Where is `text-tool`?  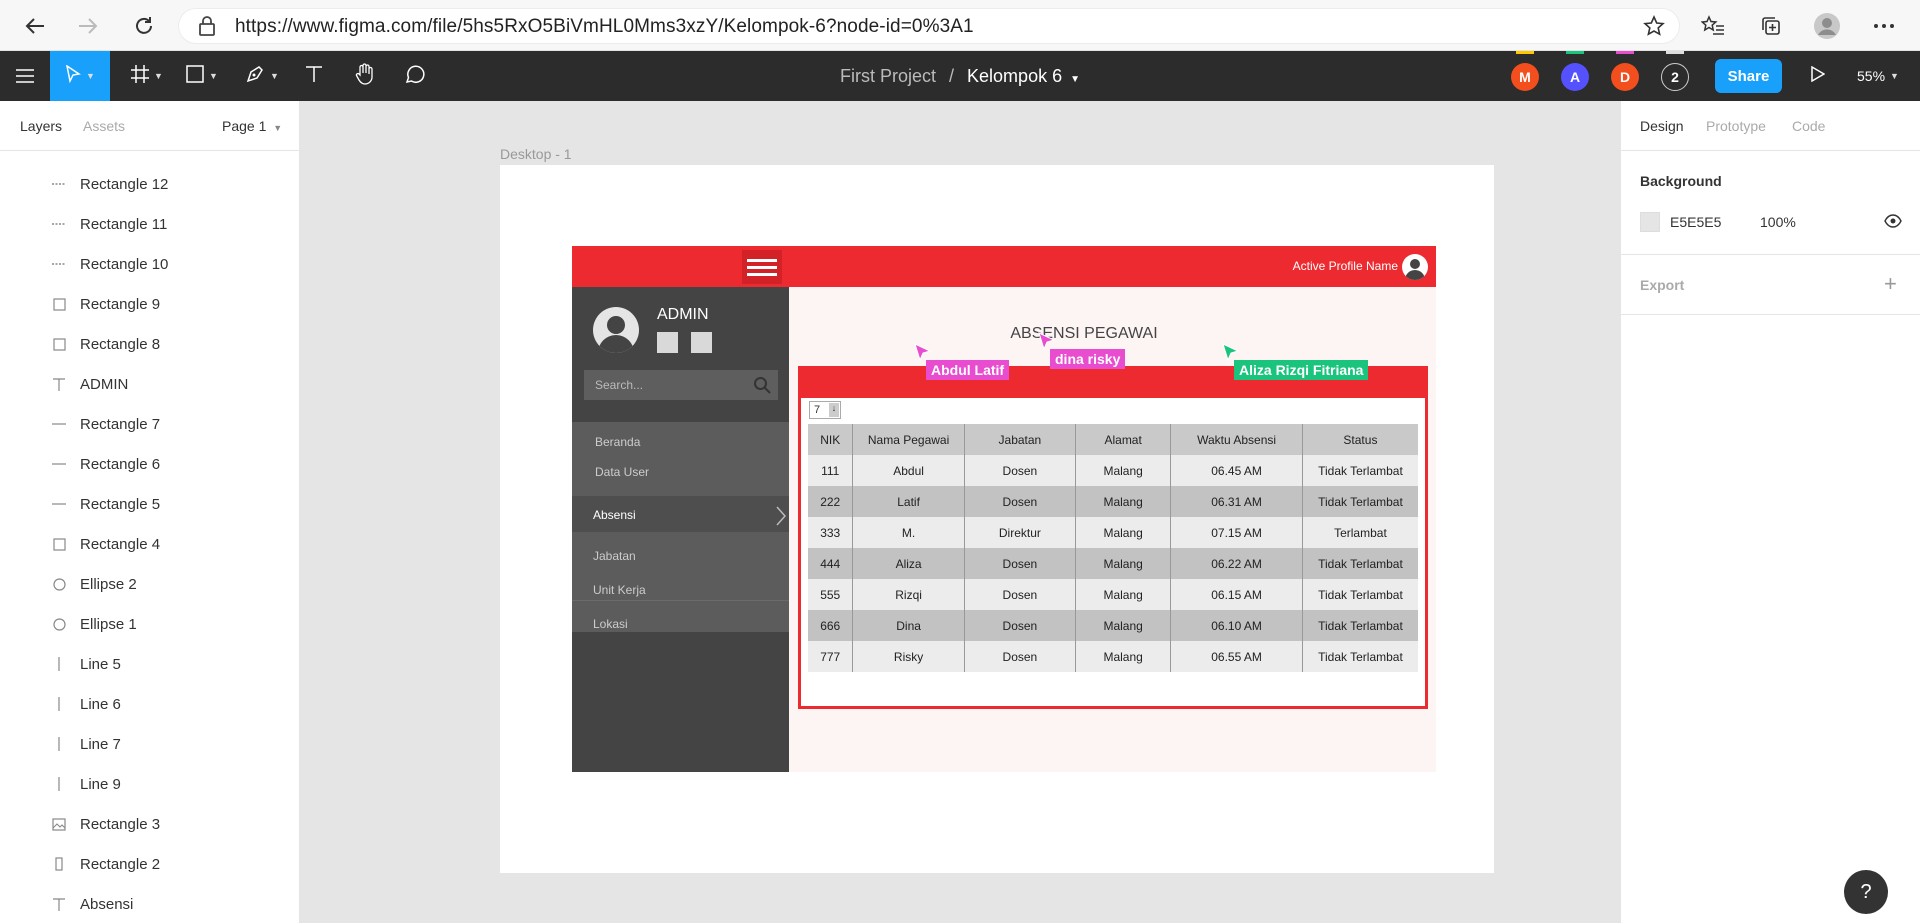 text-tool is located at coordinates (314, 76).